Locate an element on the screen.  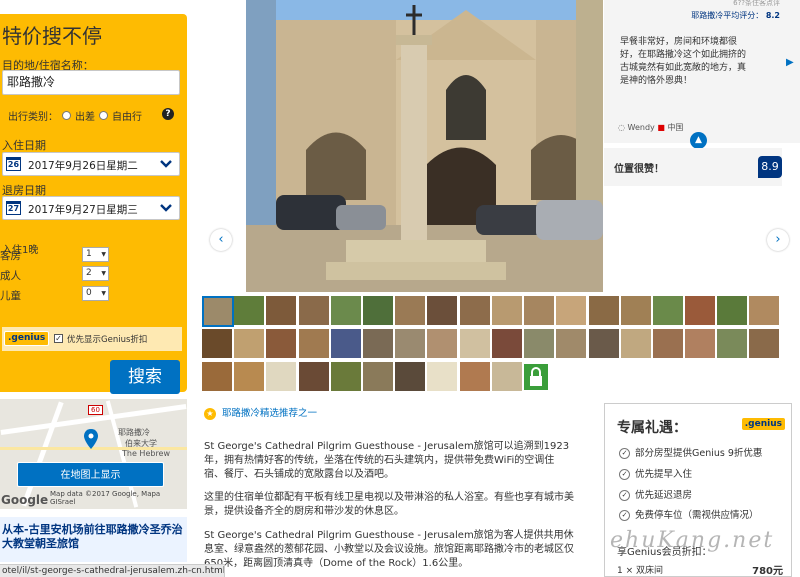
adults-select: 2 is located at coordinates (95, 273).